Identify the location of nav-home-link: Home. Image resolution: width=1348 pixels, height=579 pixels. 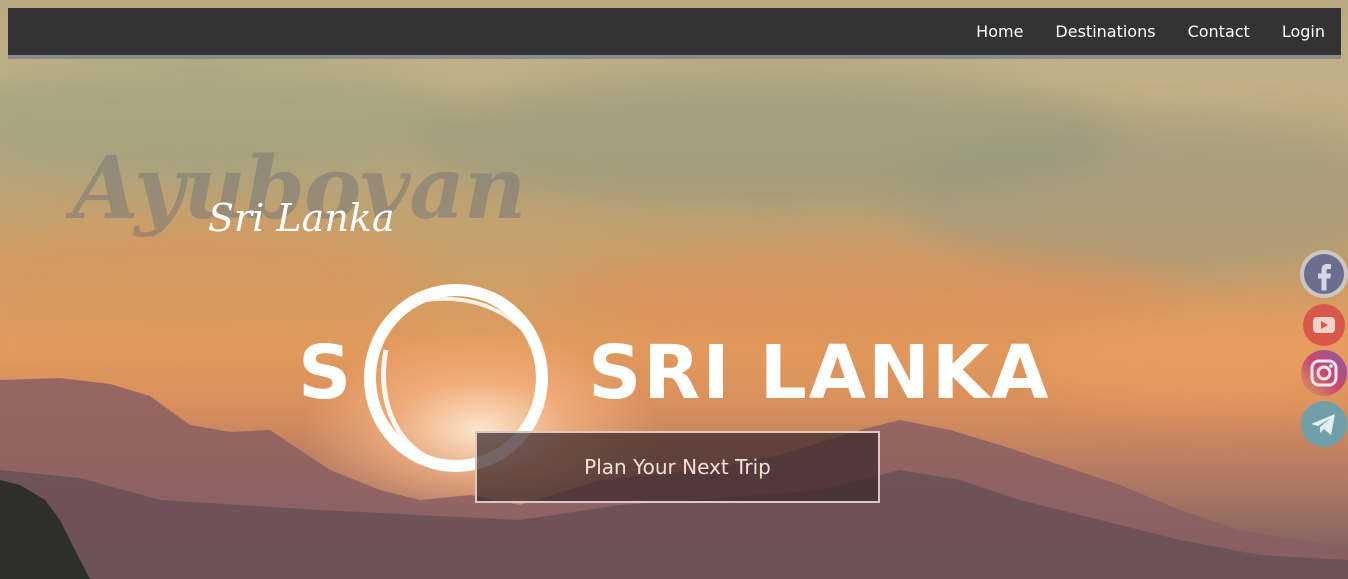
(999, 31).